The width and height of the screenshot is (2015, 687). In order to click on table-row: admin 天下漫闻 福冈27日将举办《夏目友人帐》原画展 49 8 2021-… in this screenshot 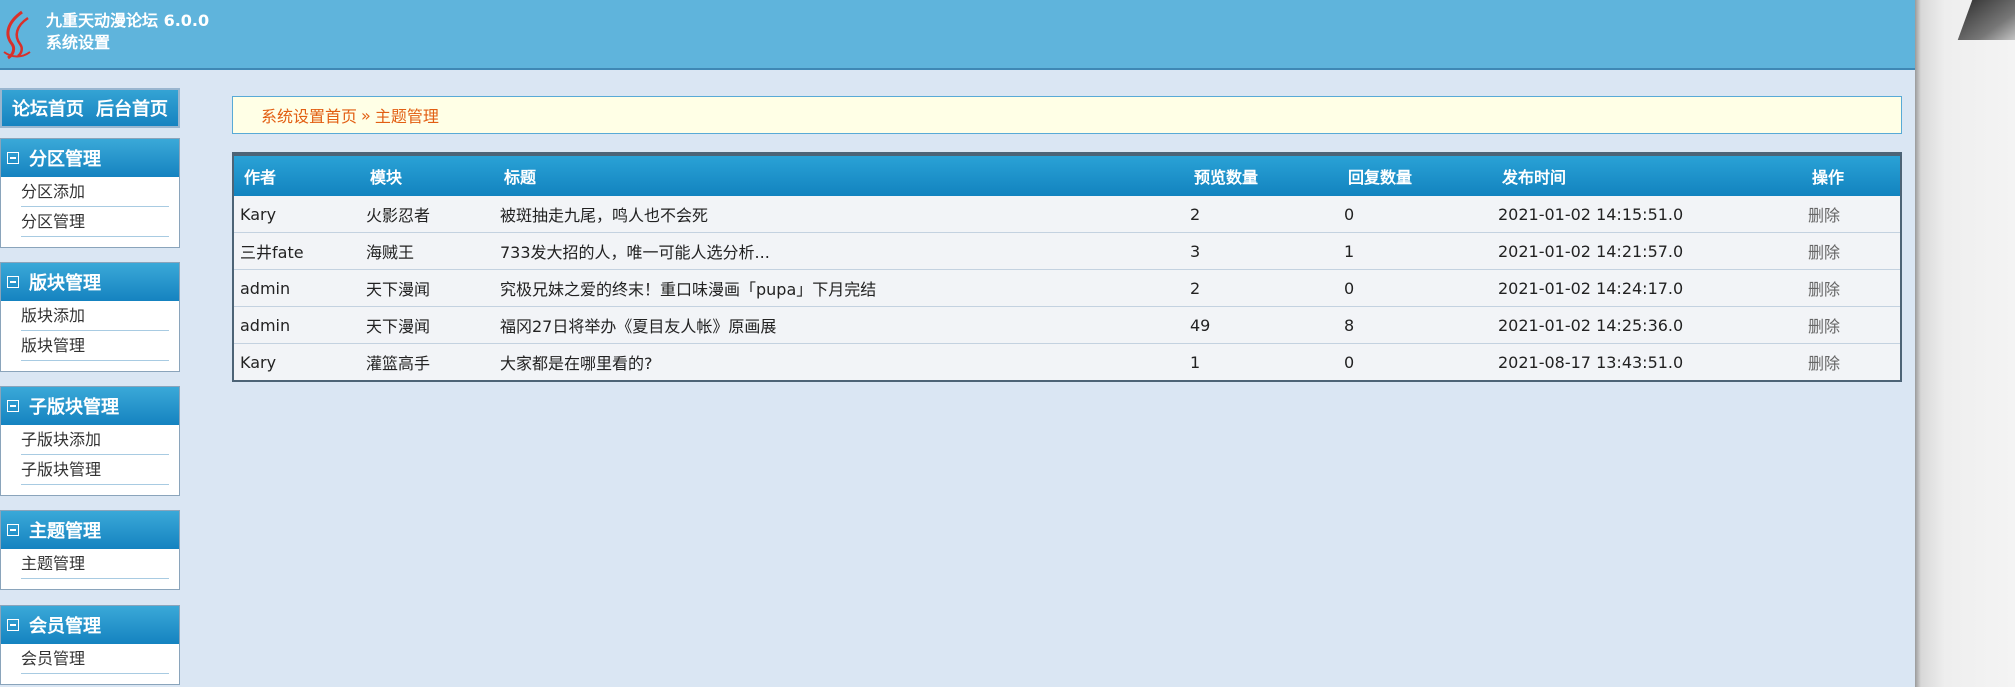, I will do `click(1067, 325)`.